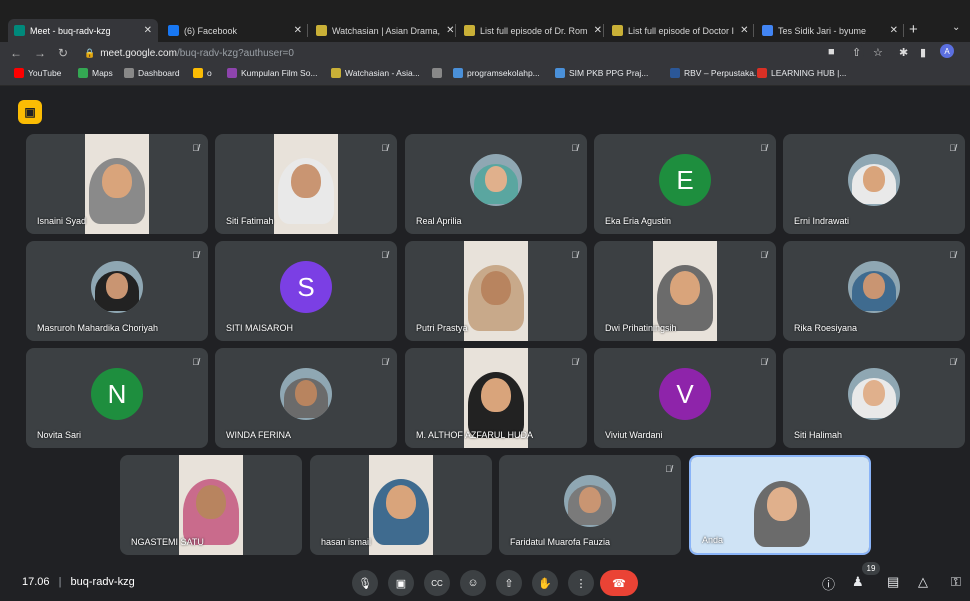  I want to click on browser-tab: List full episode of Doctor I ✕, so click(680, 30).